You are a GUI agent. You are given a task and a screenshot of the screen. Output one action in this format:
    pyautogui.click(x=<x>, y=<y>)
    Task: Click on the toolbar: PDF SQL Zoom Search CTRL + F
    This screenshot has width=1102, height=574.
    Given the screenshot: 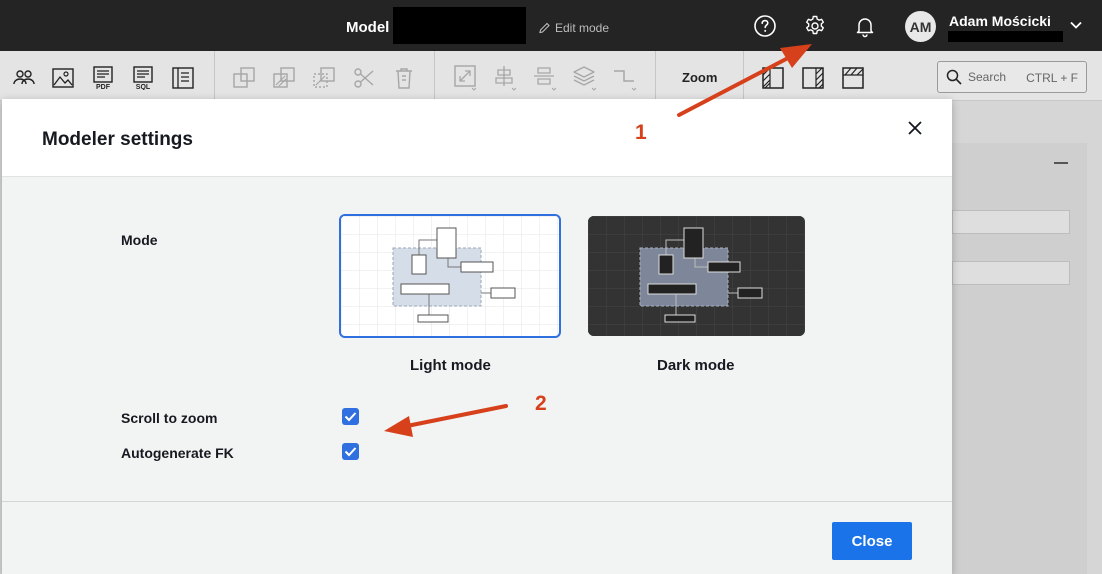 What is the action you would take?
    pyautogui.click(x=551, y=76)
    